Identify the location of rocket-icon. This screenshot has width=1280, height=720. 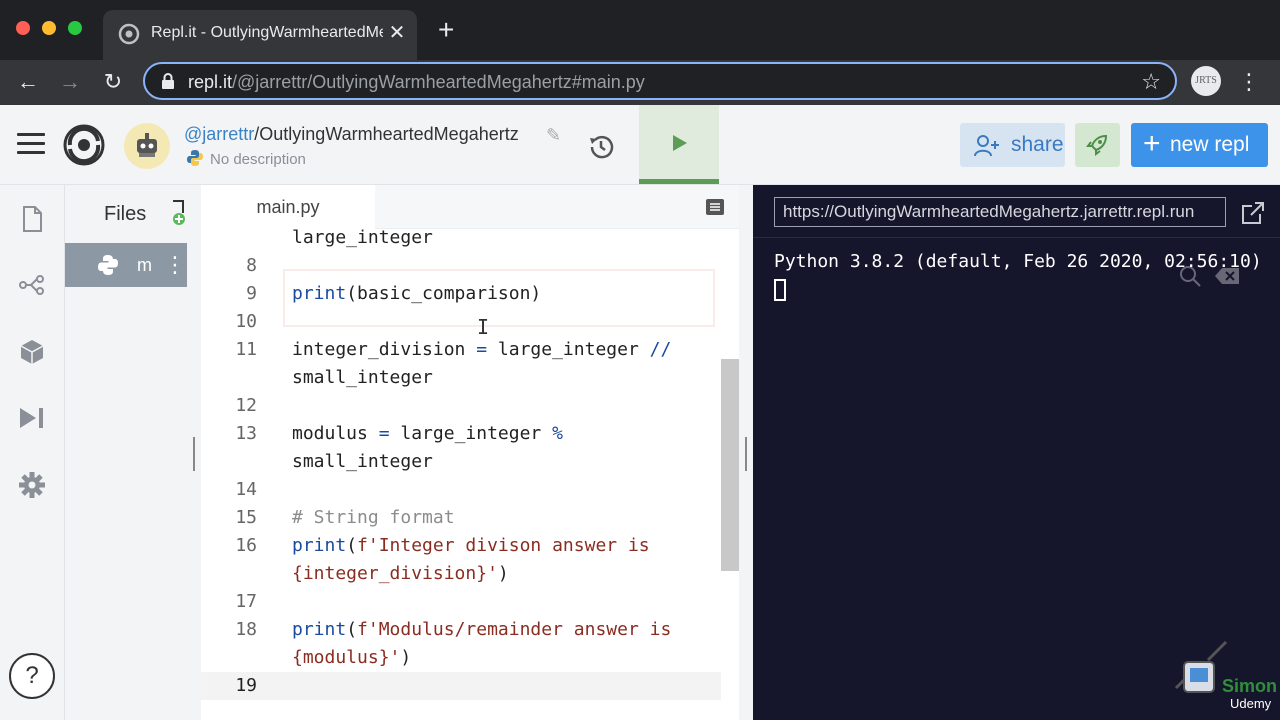
(1097, 145).